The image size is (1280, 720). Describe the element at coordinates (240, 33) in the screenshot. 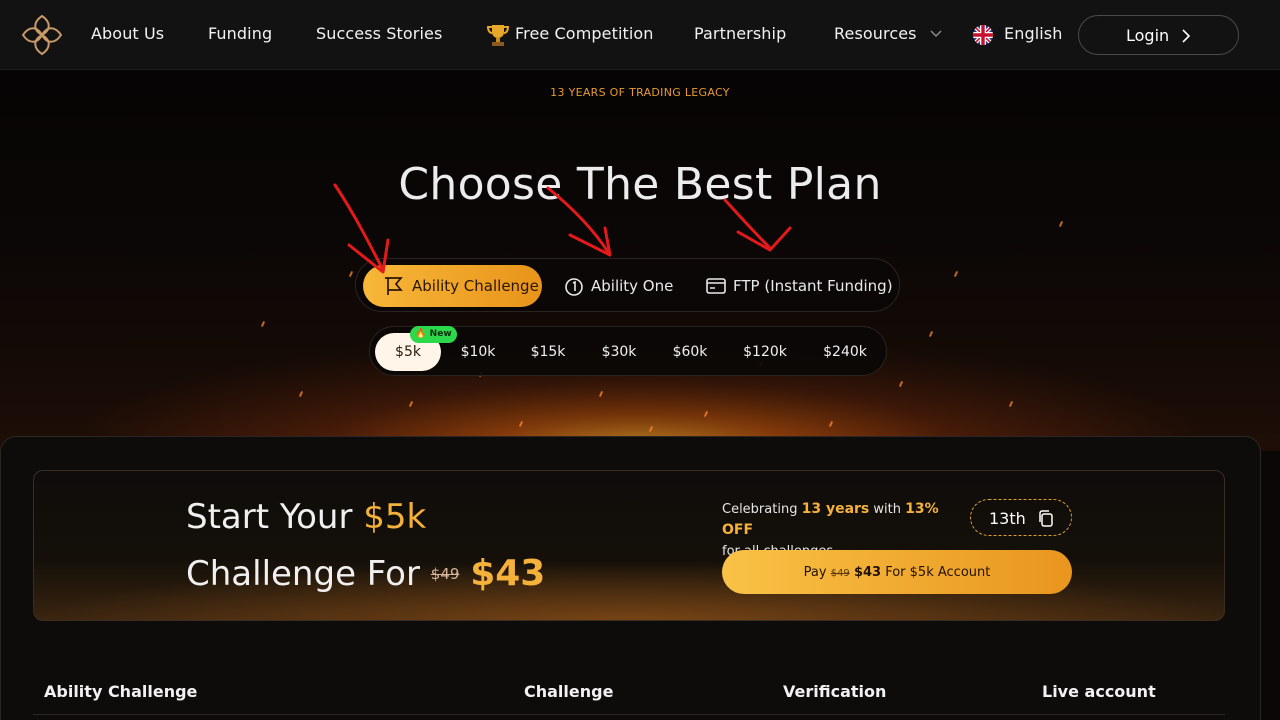

I see `nav-funding: Funding` at that location.